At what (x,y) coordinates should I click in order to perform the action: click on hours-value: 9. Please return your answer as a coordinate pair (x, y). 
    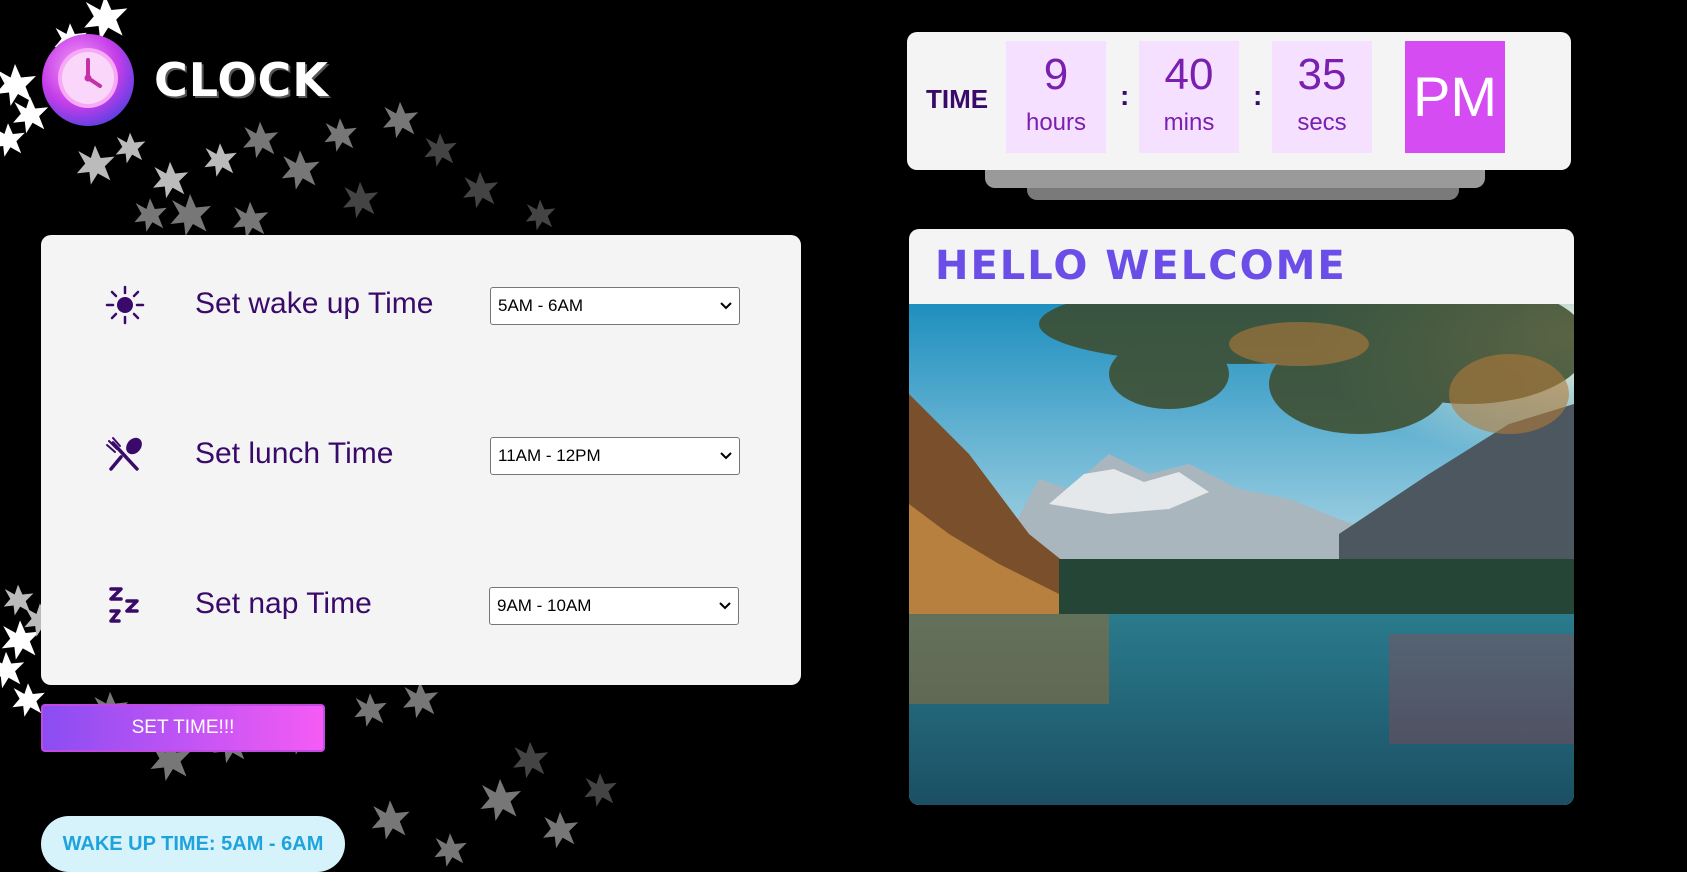
    Looking at the image, I should click on (1056, 74).